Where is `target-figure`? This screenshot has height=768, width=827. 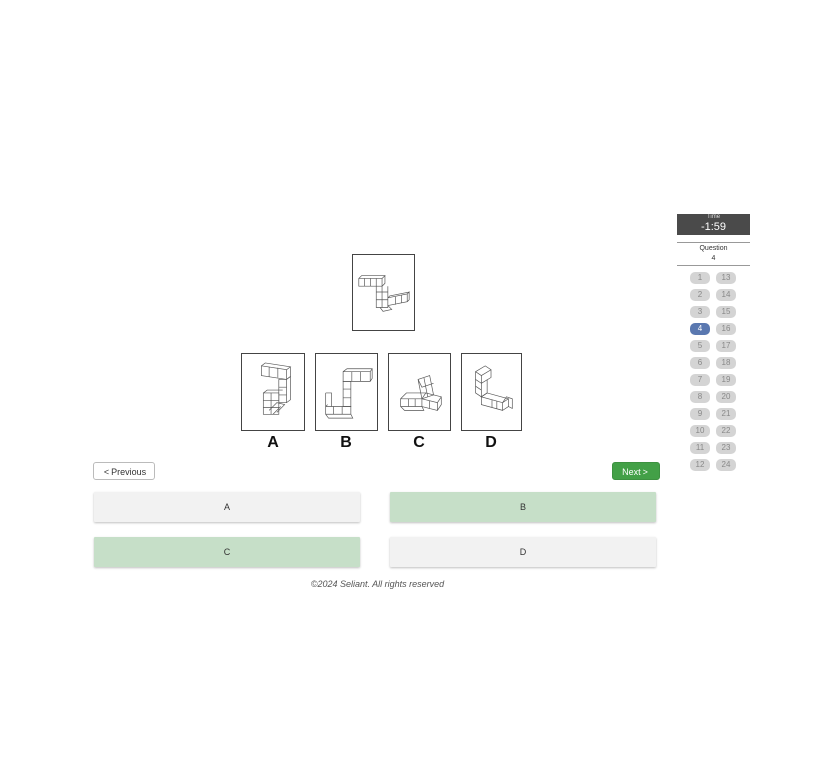 target-figure is located at coordinates (383, 292).